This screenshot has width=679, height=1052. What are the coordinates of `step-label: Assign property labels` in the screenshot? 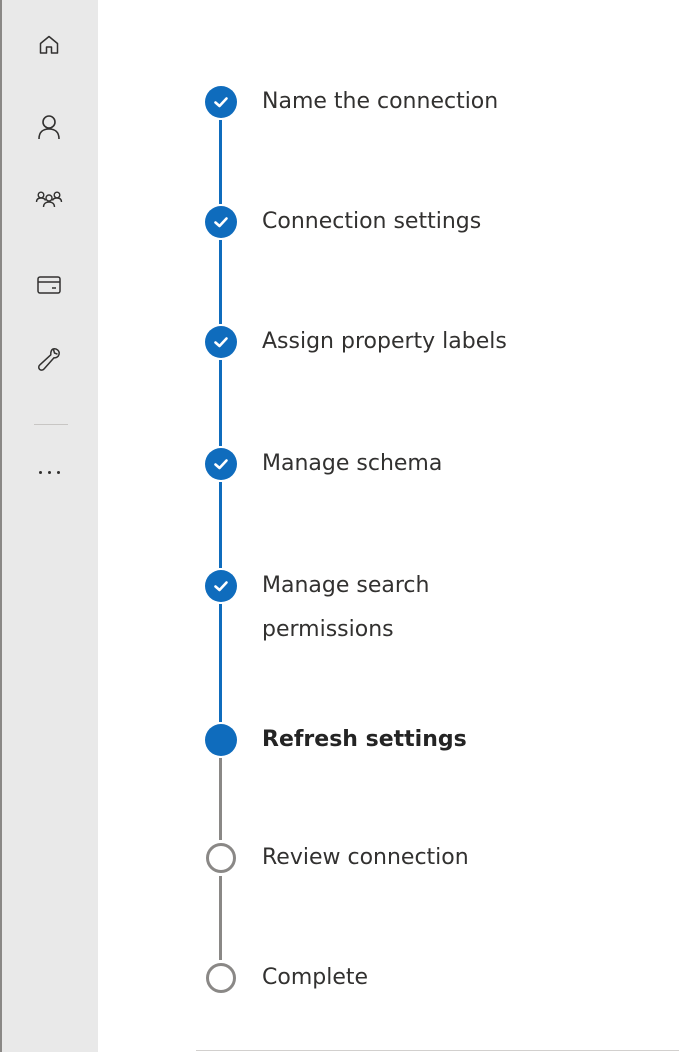 It's located at (384, 341).